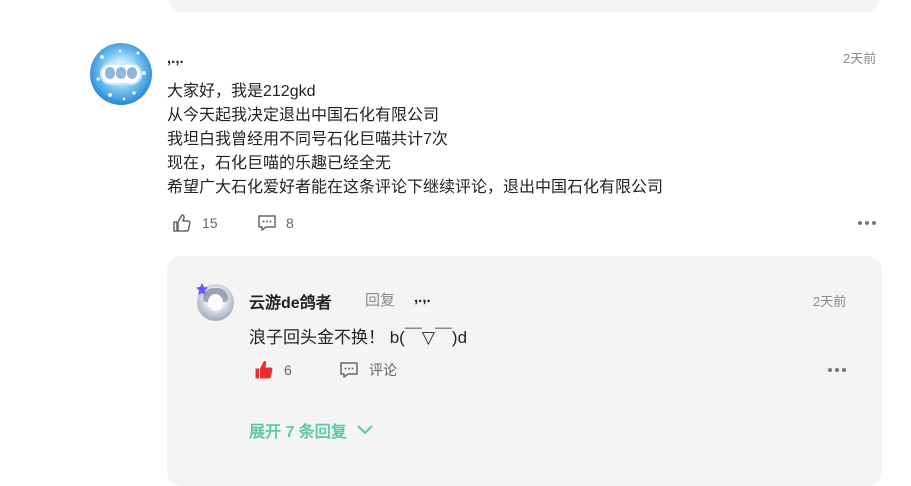 This screenshot has height=486, width=911. I want to click on more-options-icon, so click(867, 223).